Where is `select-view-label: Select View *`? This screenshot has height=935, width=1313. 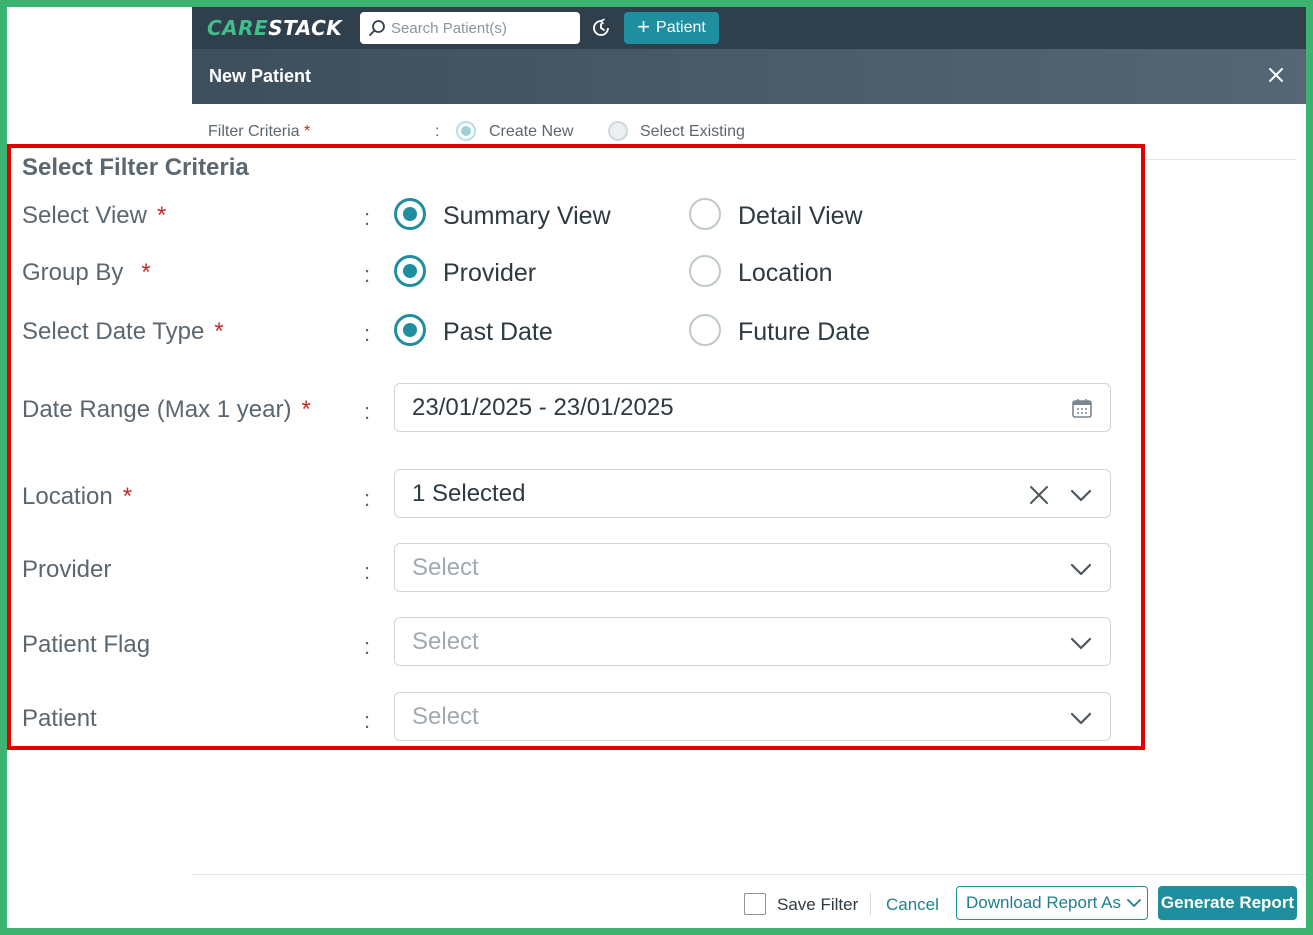
select-view-label: Select View * is located at coordinates (94, 216).